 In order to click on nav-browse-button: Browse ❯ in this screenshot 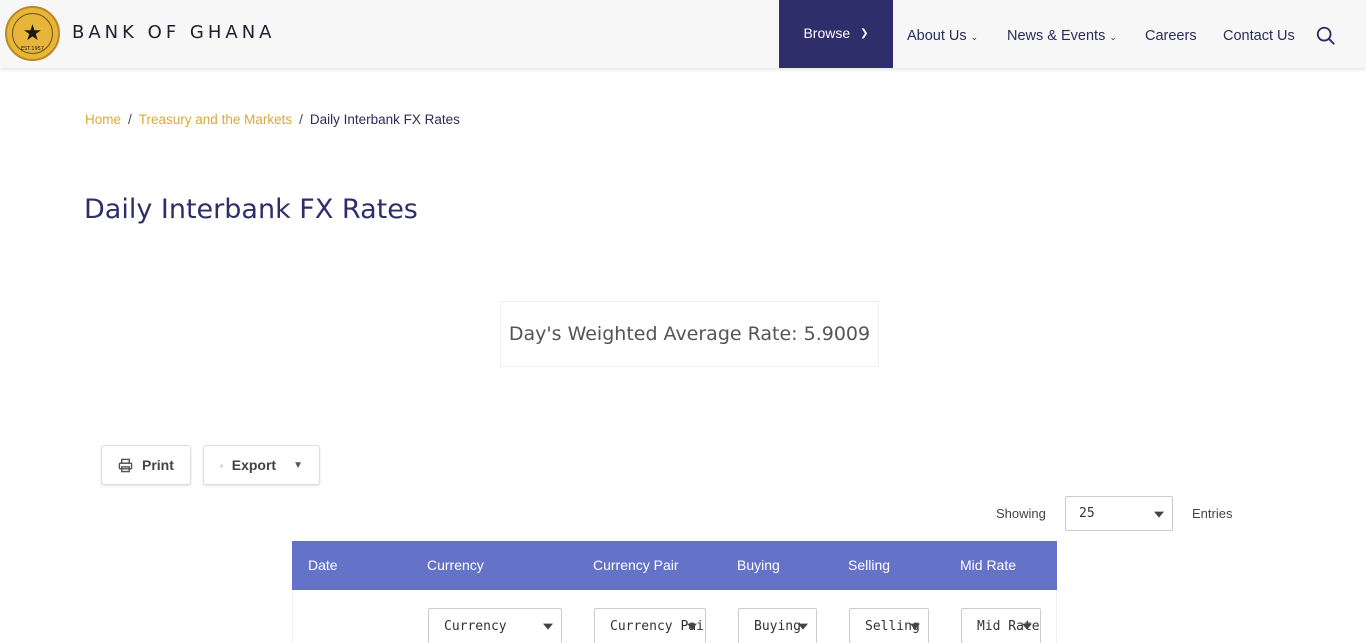, I will do `click(836, 34)`.